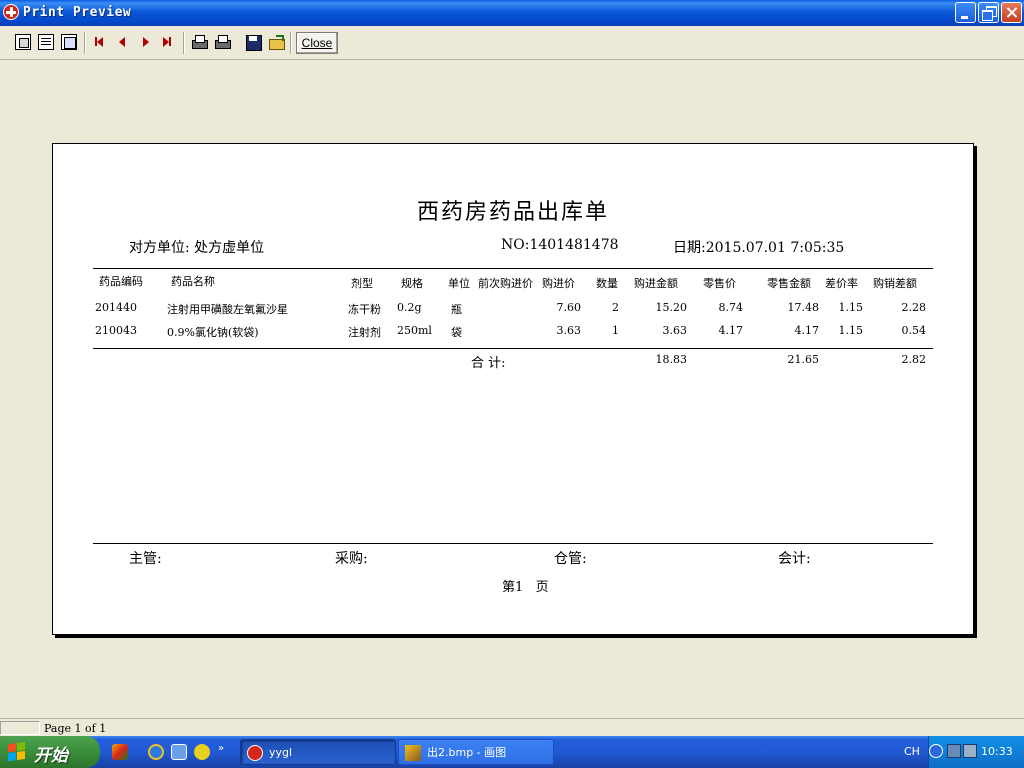 The height and width of the screenshot is (768, 1024). What do you see at coordinates (675, 330) in the screenshot?
I see `cell-amount: 3.63` at bounding box center [675, 330].